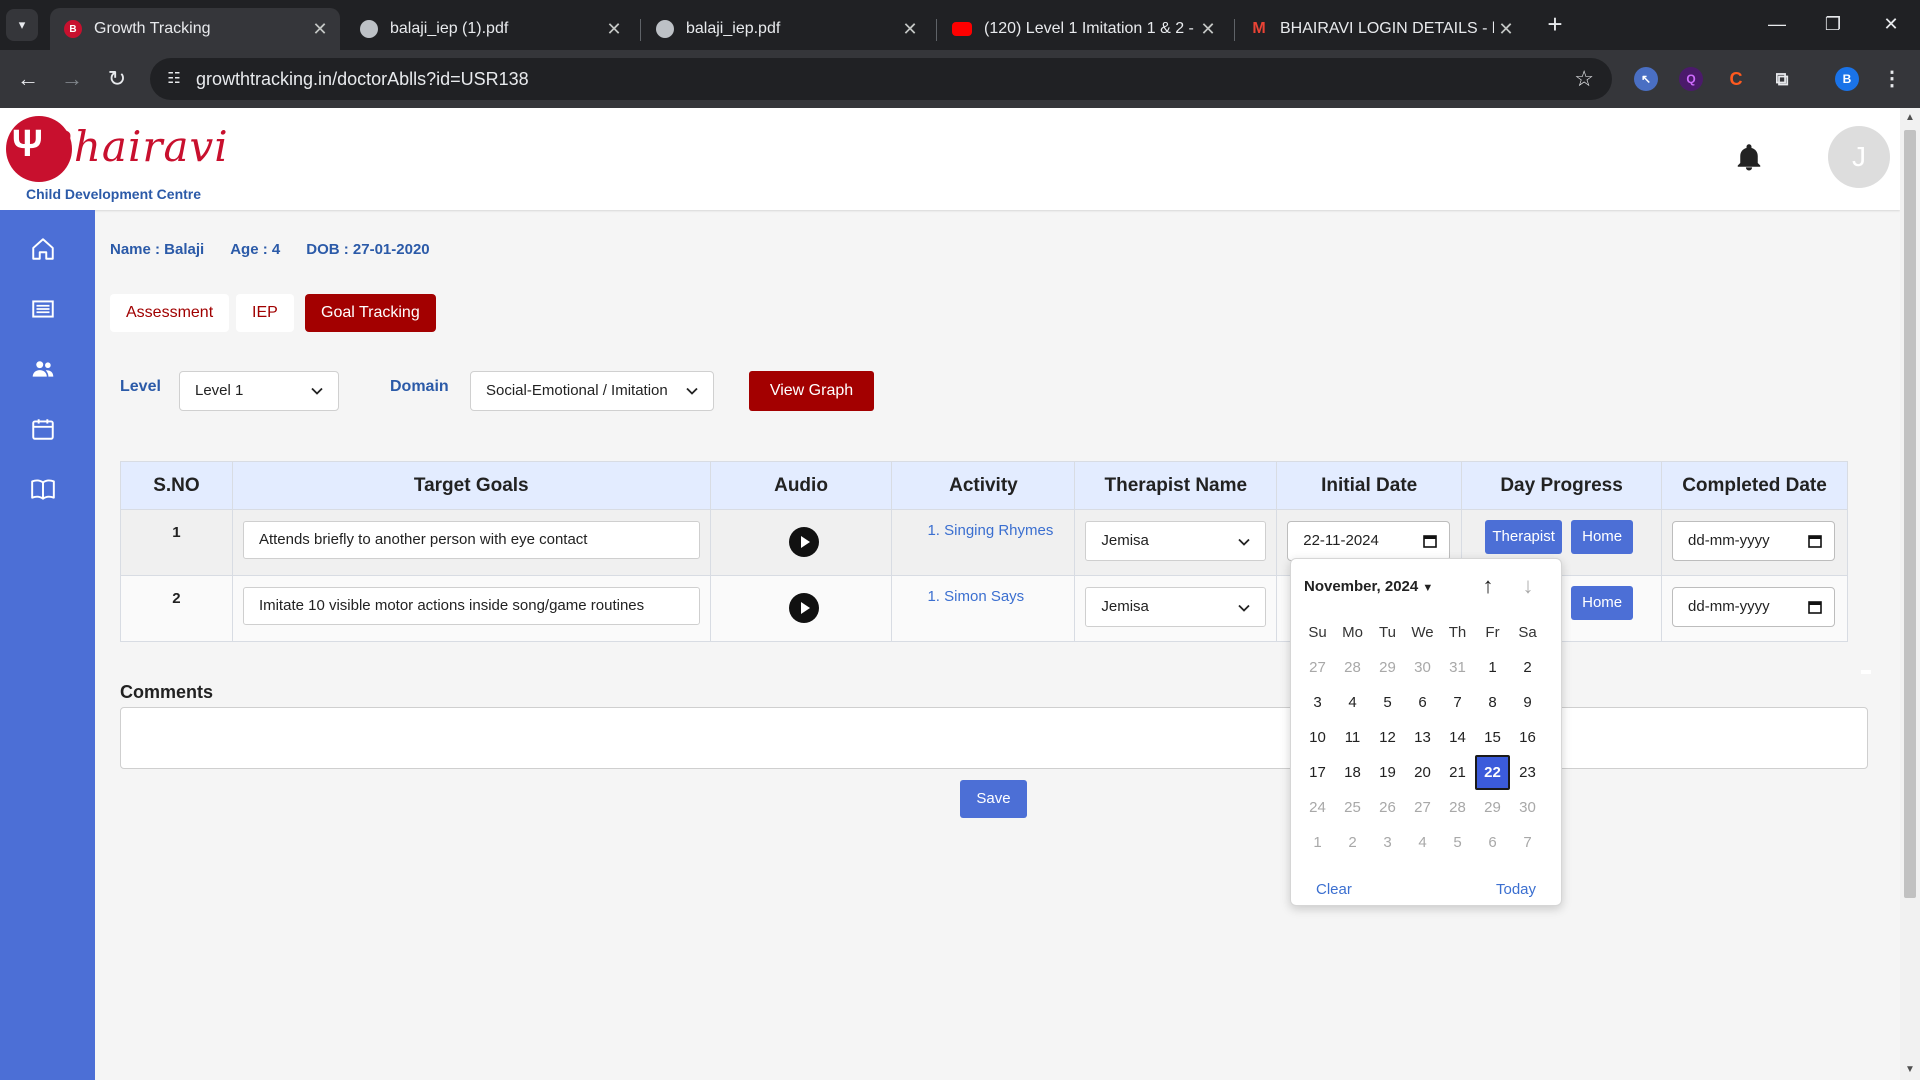  Describe the element at coordinates (1457, 667) in the screenshot. I see `date-cell: 31` at that location.